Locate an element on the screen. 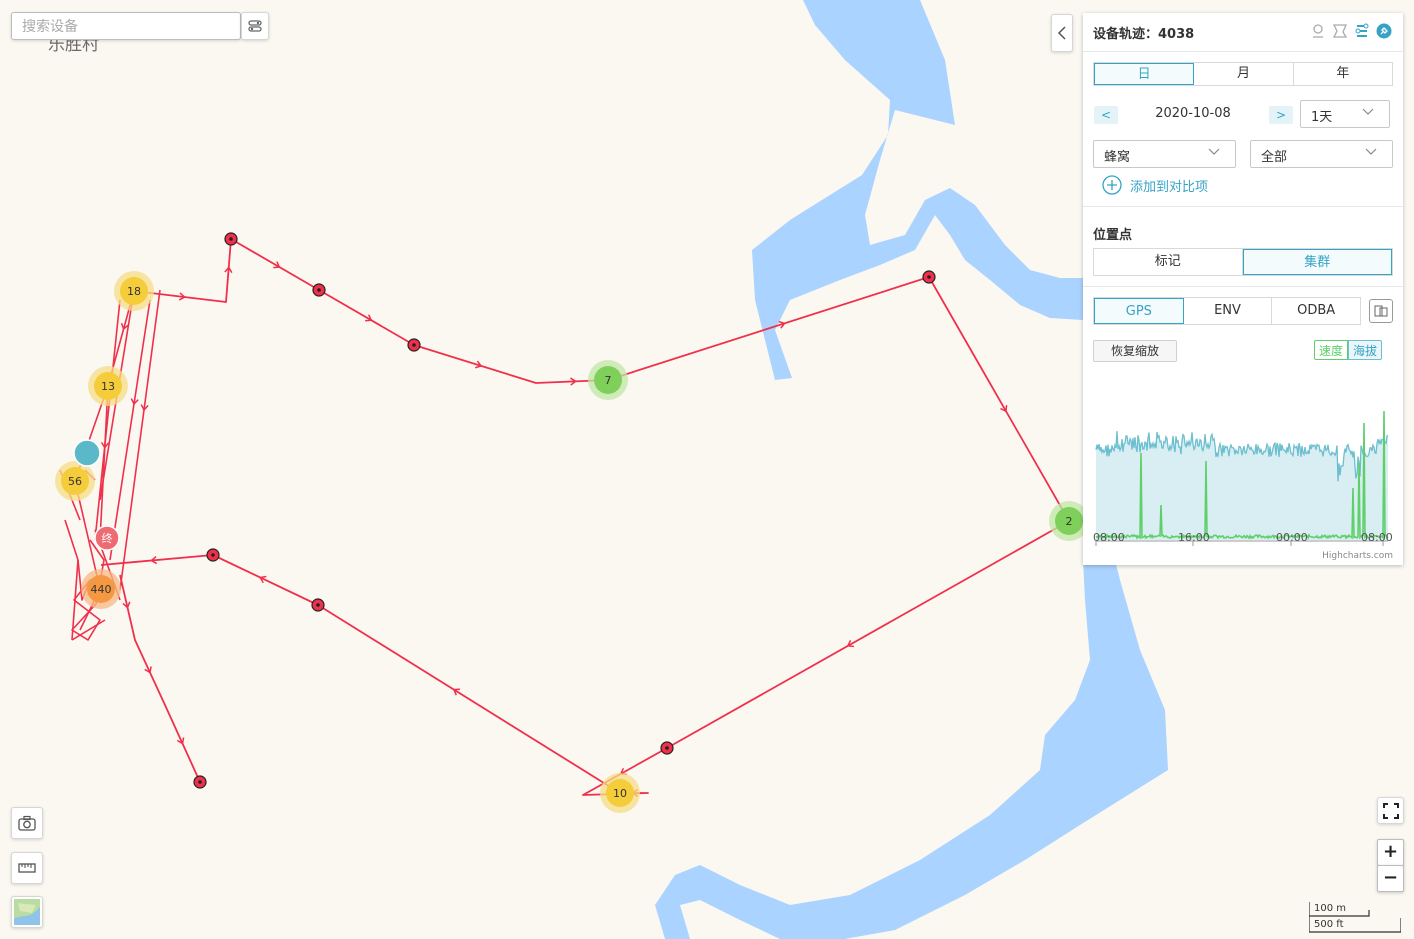  screenshot-button is located at coordinates (27, 823).